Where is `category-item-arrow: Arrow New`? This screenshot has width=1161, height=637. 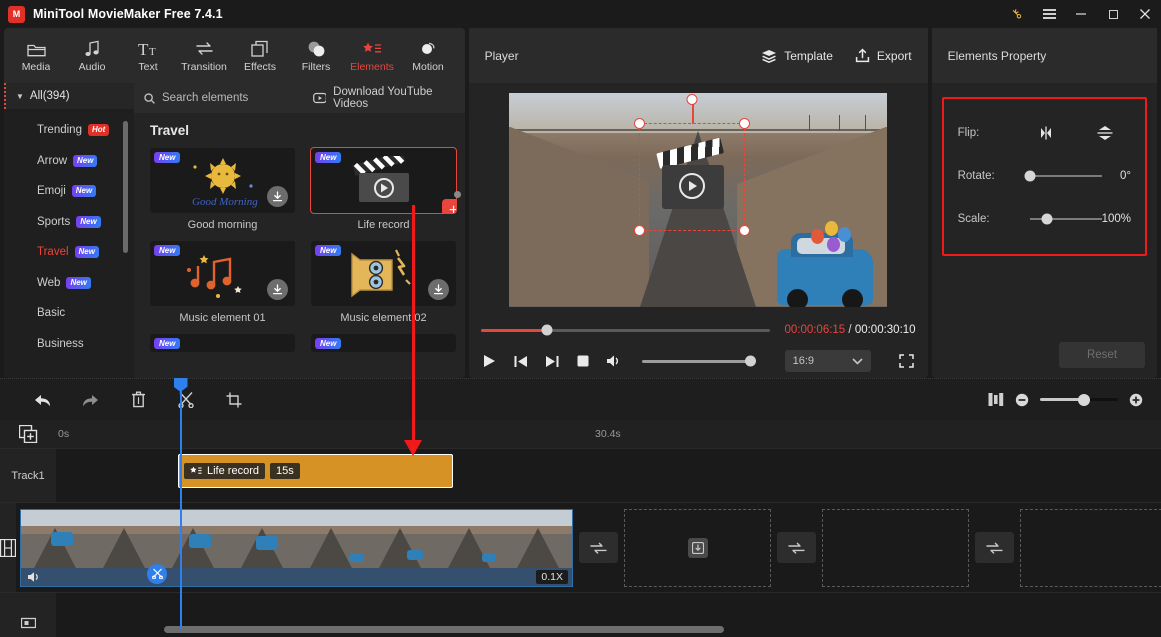
category-item-arrow: Arrow New is located at coordinates (69, 161).